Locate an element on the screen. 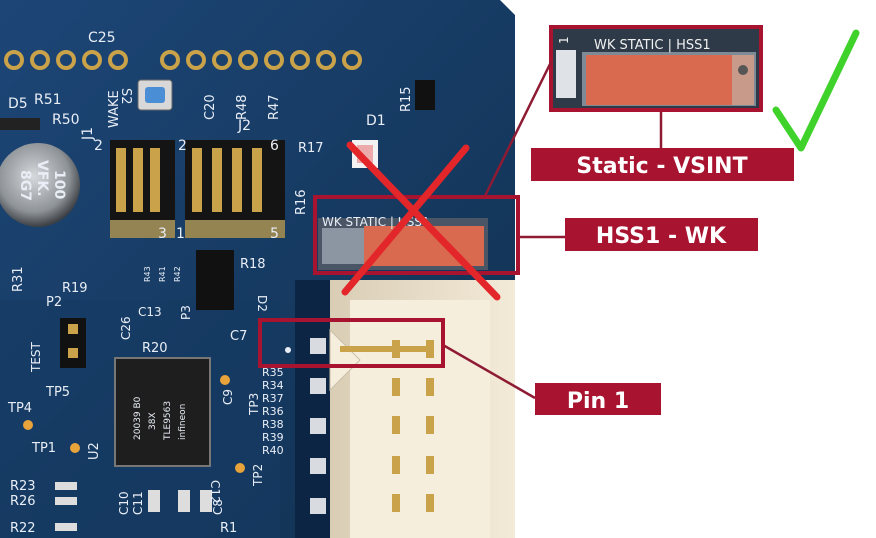 The width and height of the screenshot is (876, 538). silk-c12: C12 is located at coordinates (215, 492).